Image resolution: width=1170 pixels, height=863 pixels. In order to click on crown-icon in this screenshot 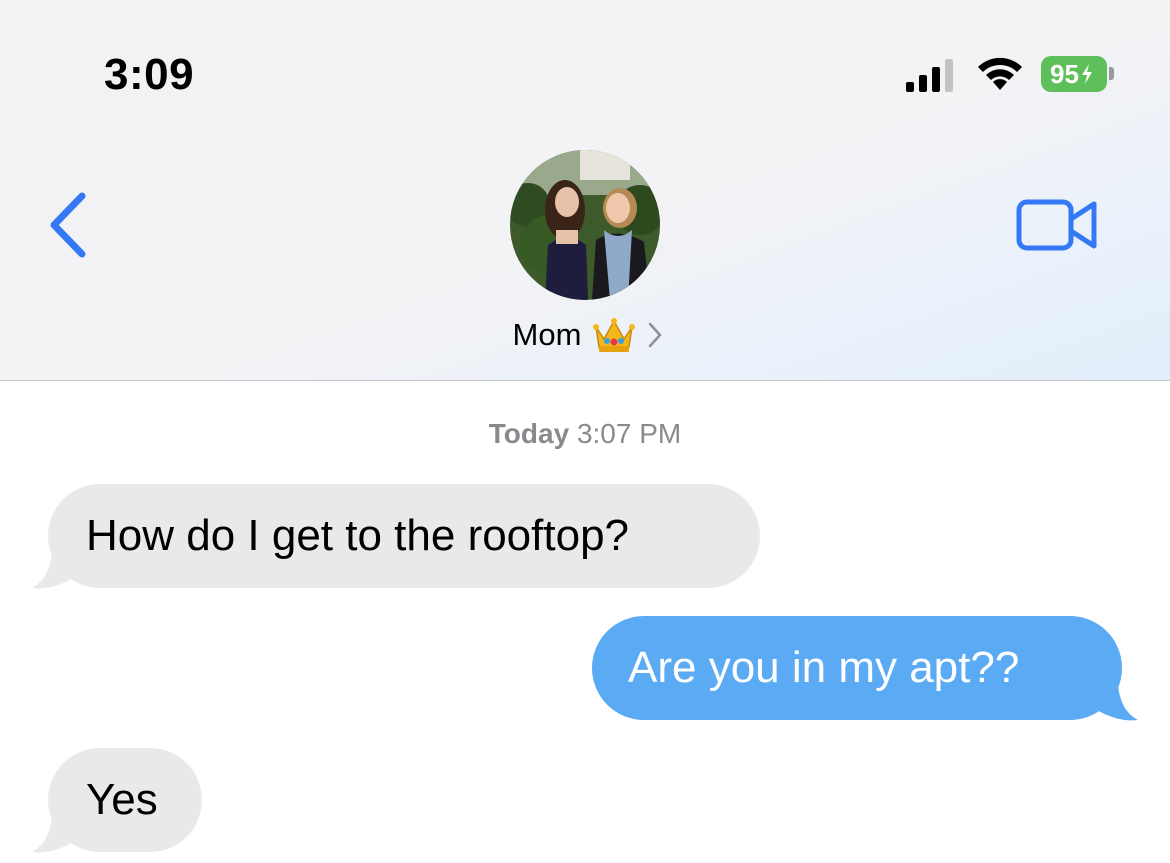, I will do `click(614, 335)`.